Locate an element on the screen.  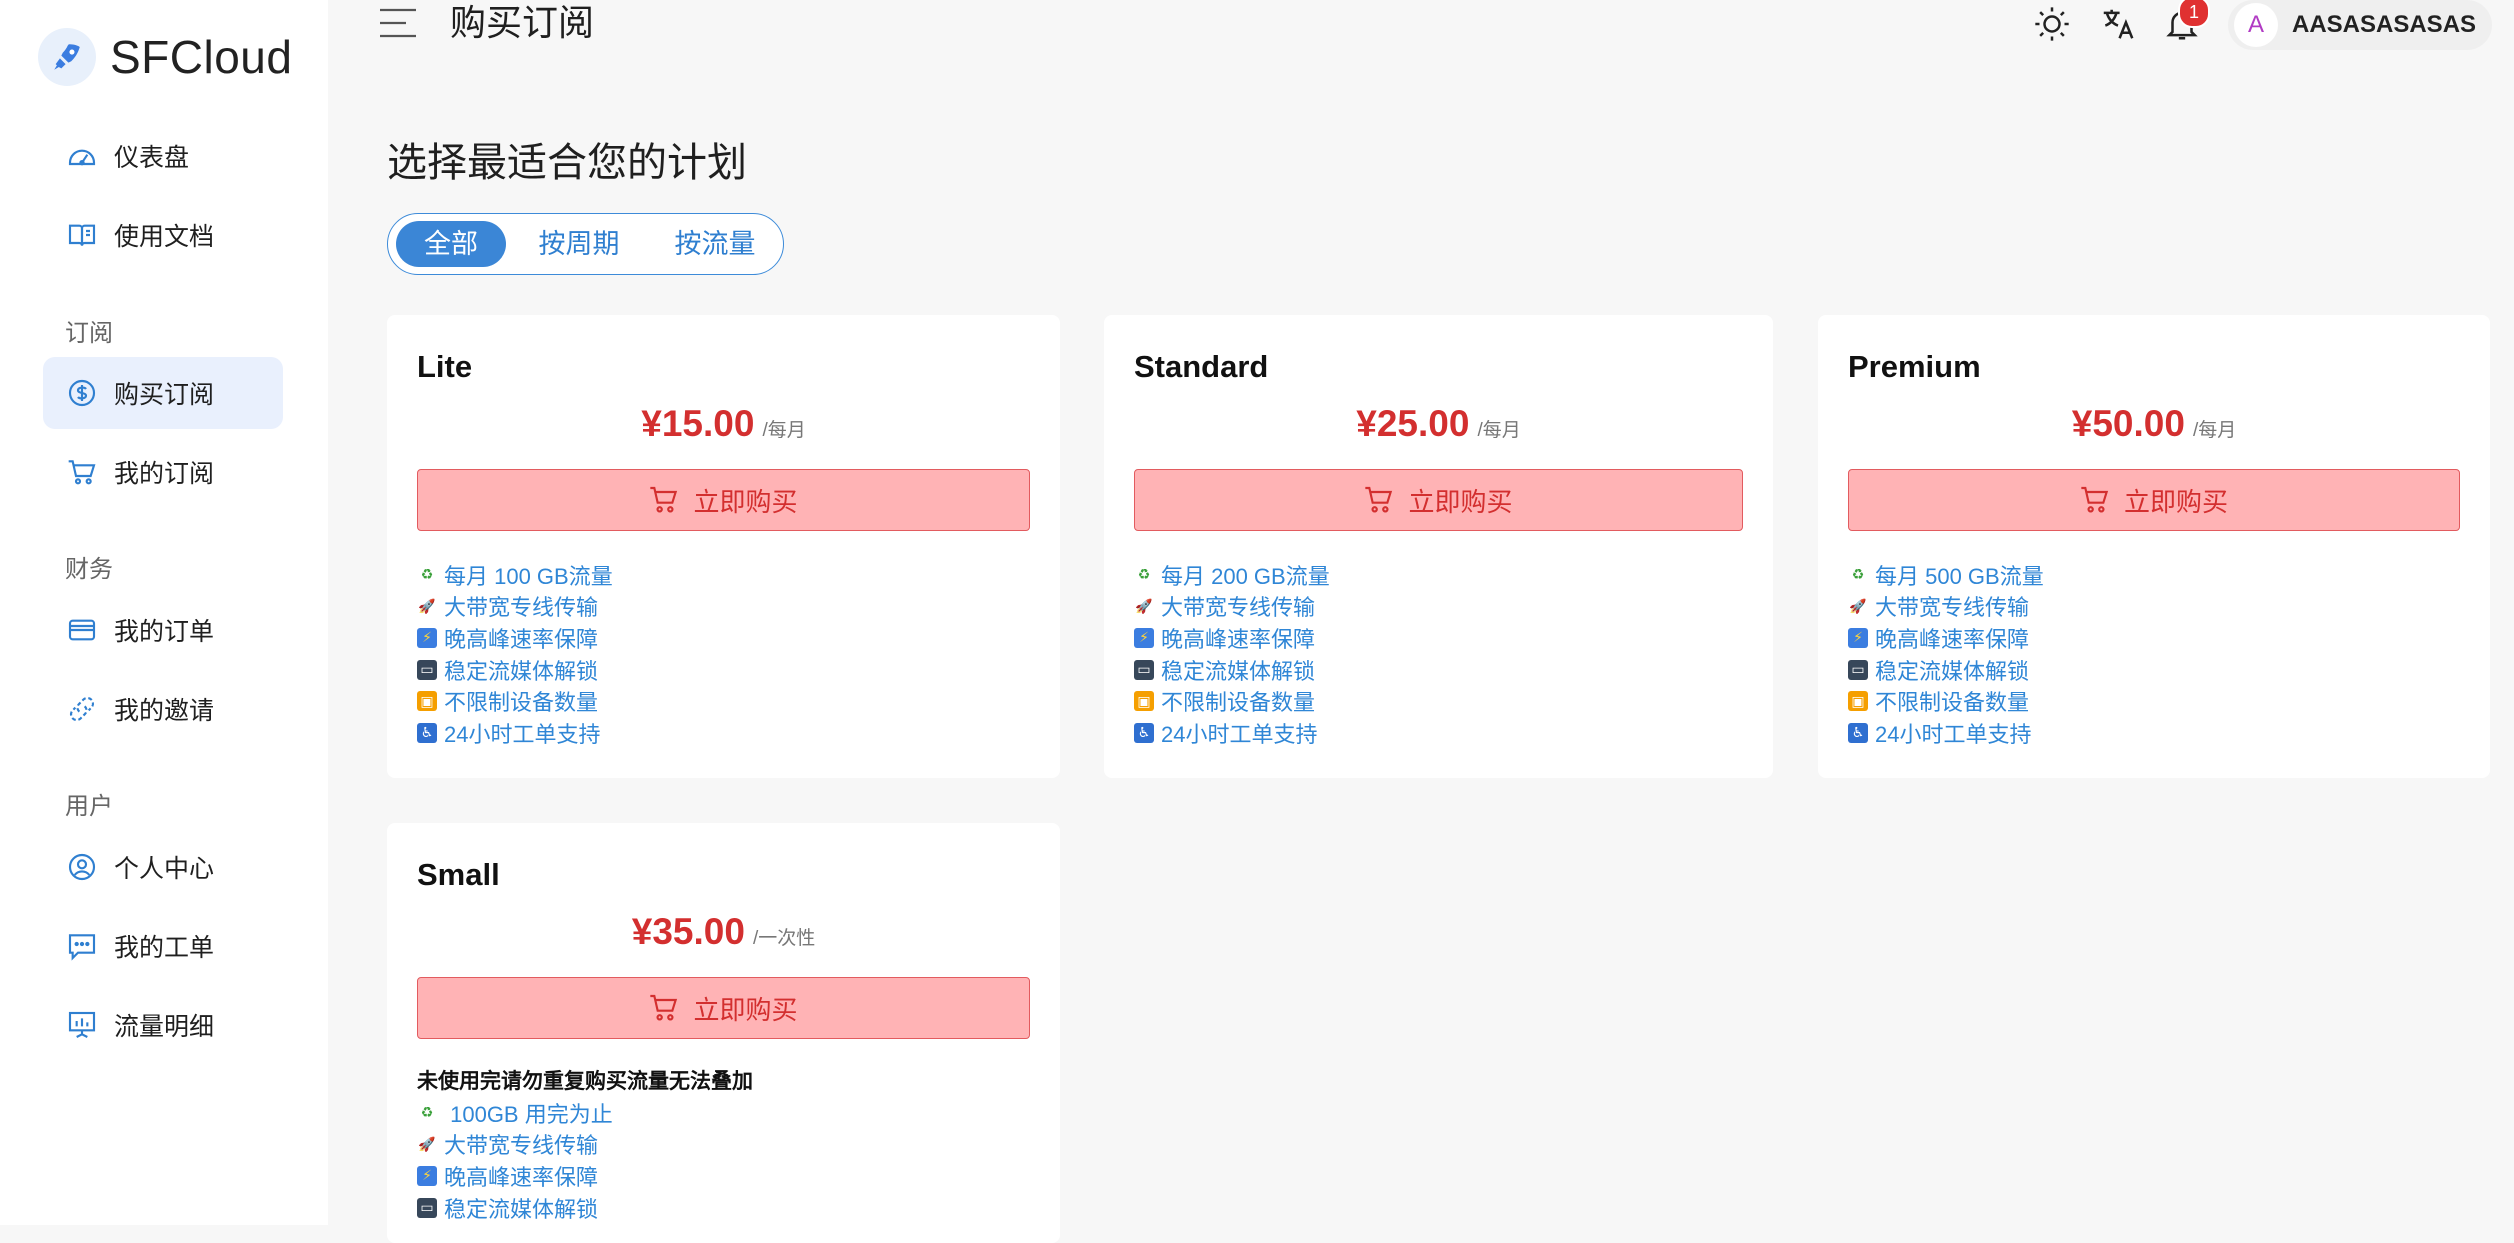
sidebar-item-label: 流量明细 is located at coordinates (164, 1027).